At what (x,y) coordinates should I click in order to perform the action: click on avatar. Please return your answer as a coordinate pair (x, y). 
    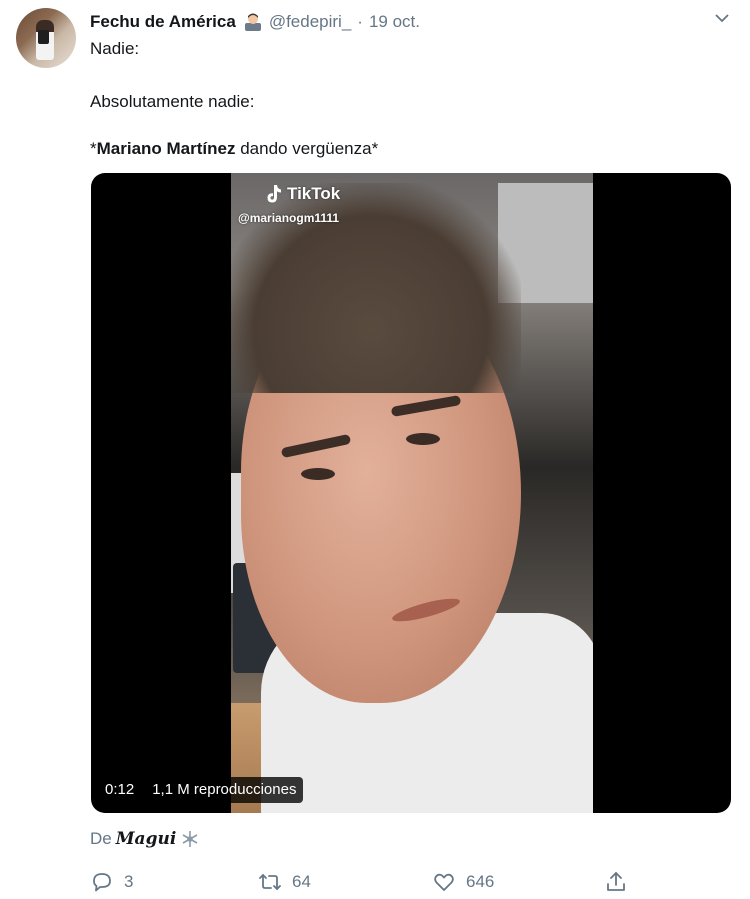
    Looking at the image, I should click on (46, 38).